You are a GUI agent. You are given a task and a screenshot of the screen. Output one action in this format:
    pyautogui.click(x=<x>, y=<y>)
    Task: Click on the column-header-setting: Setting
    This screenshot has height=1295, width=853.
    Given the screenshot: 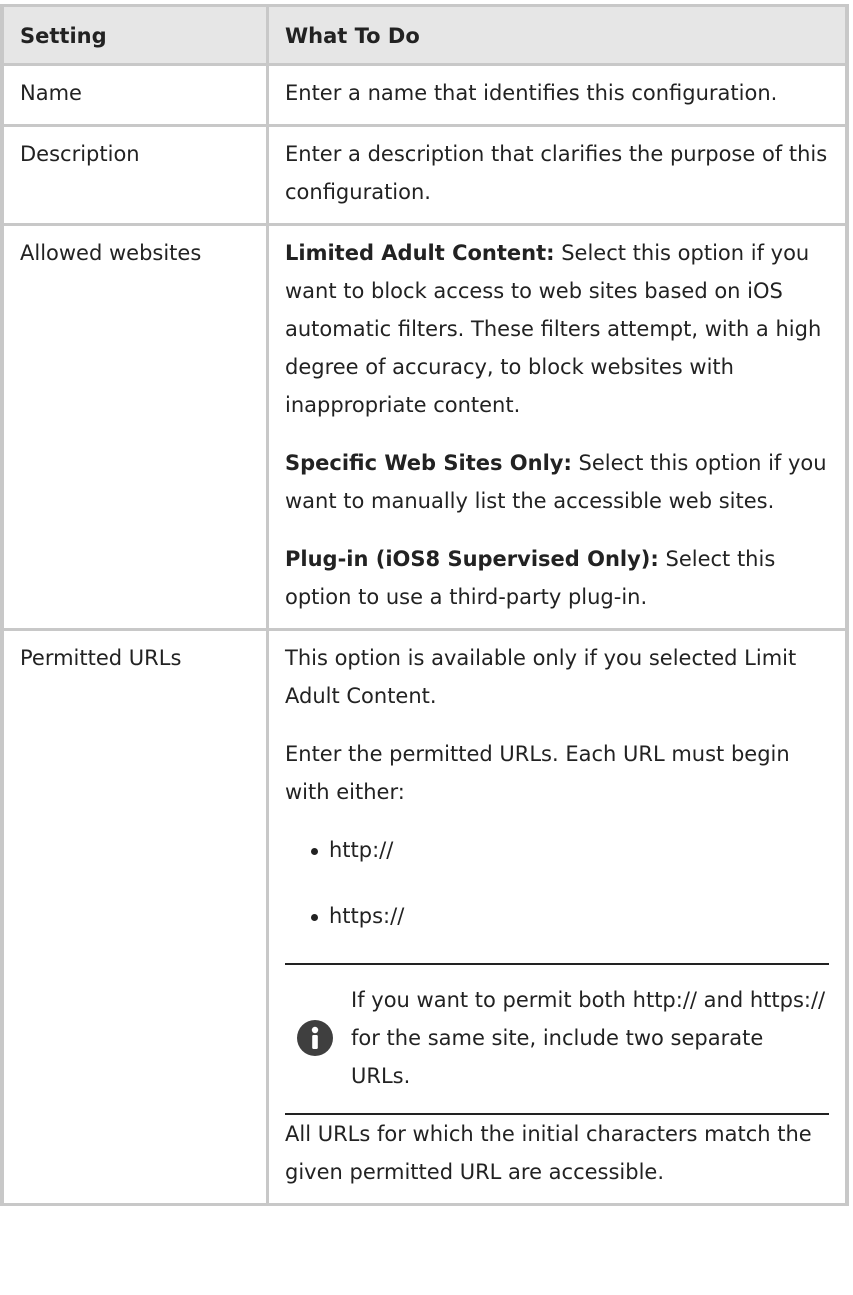 What is the action you would take?
    pyautogui.click(x=134, y=35)
    